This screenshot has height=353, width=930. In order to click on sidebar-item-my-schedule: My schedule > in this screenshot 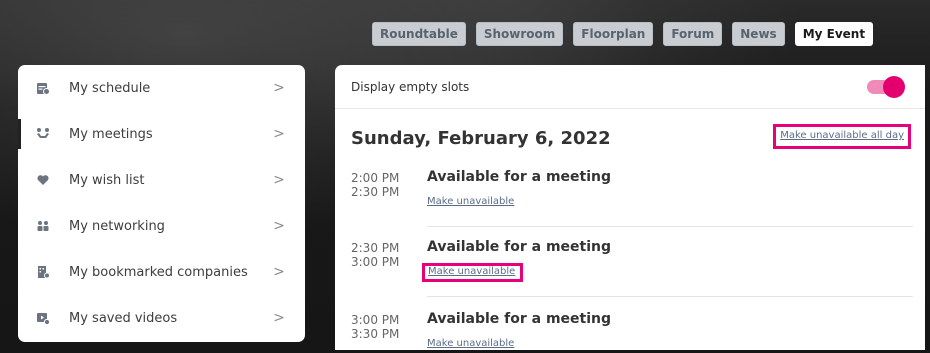, I will do `click(161, 88)`.